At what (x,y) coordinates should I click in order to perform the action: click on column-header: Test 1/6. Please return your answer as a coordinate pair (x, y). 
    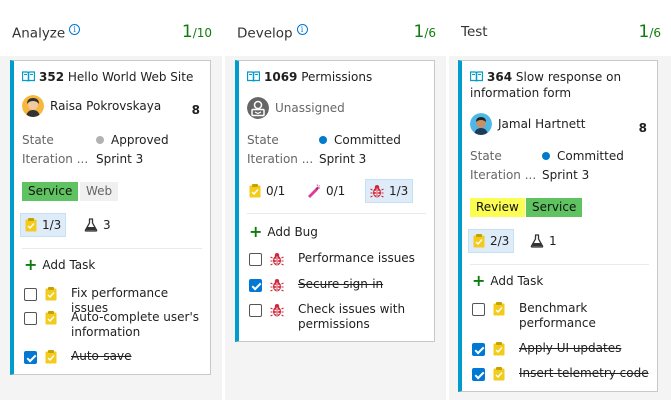
    Looking at the image, I should click on (560, 28).